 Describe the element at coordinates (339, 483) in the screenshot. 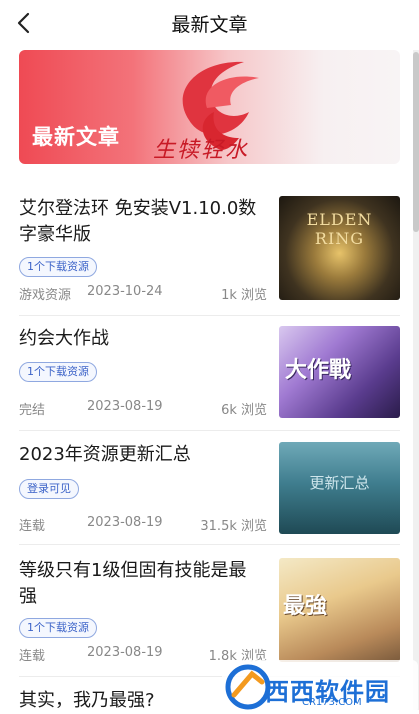

I see `thumbnail-text: 更新汇总` at that location.